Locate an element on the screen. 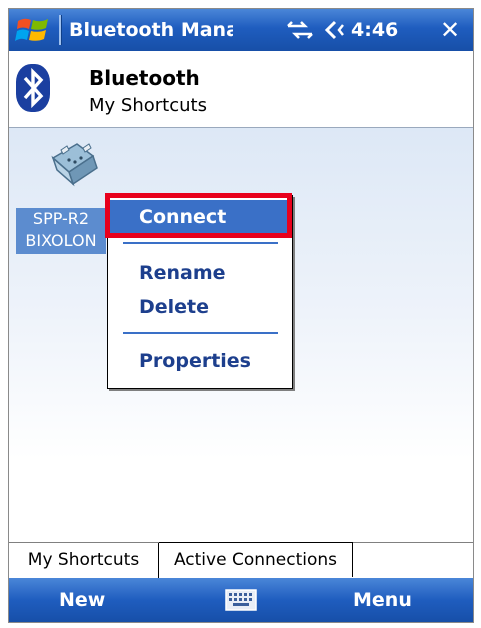  menu-item-connect: Connect is located at coordinates (200, 217).